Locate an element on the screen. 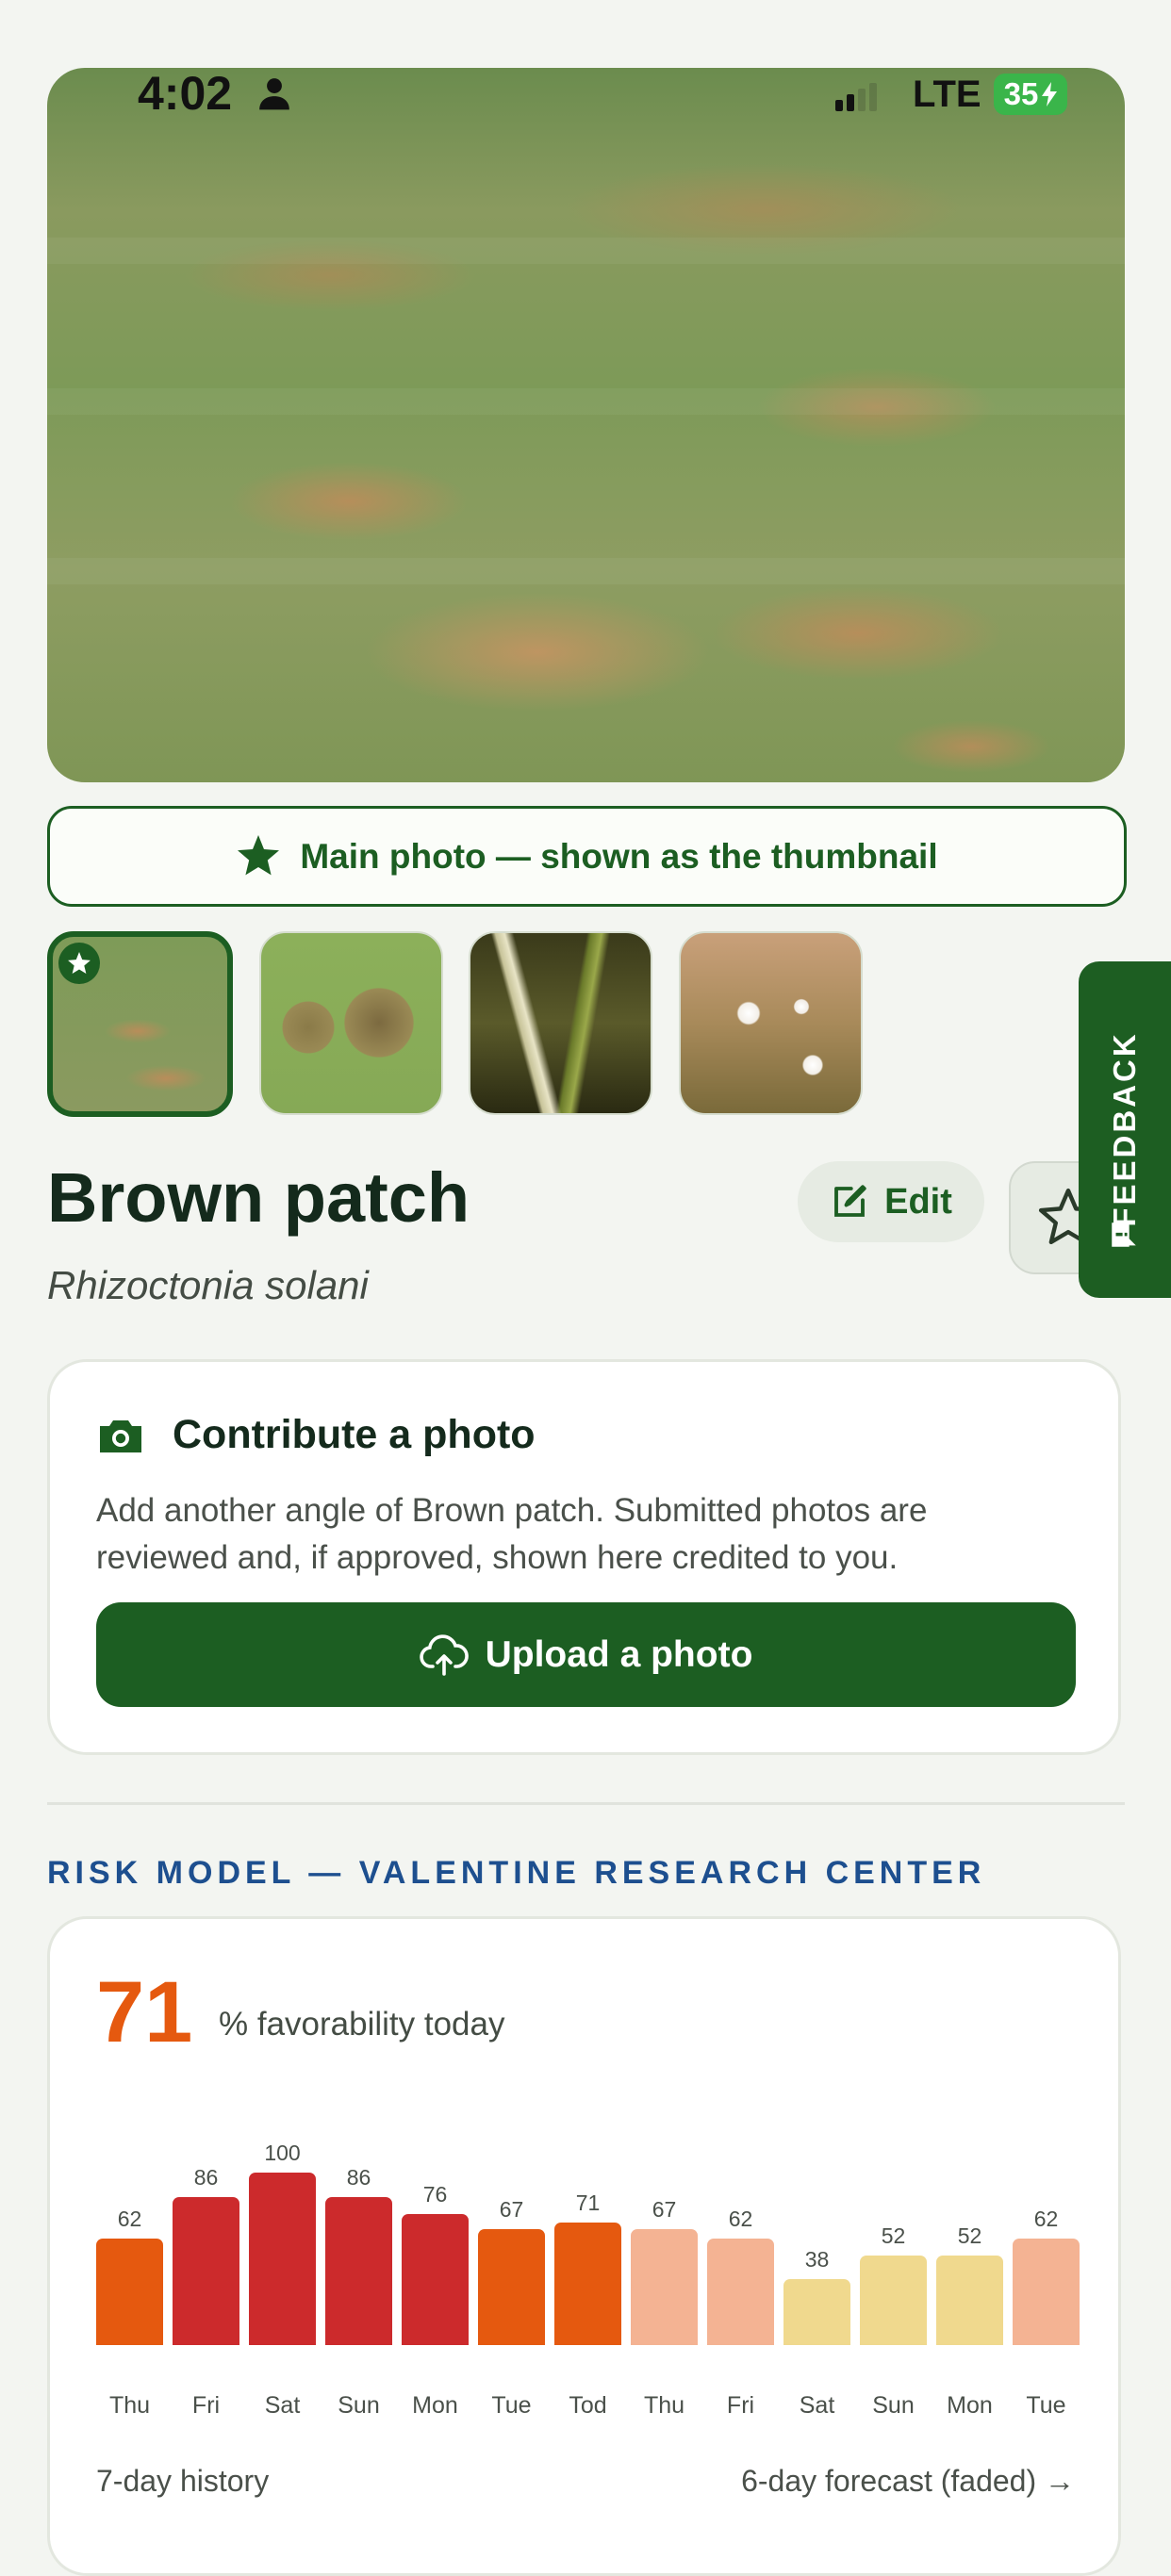  edit-icon is located at coordinates (850, 1201).